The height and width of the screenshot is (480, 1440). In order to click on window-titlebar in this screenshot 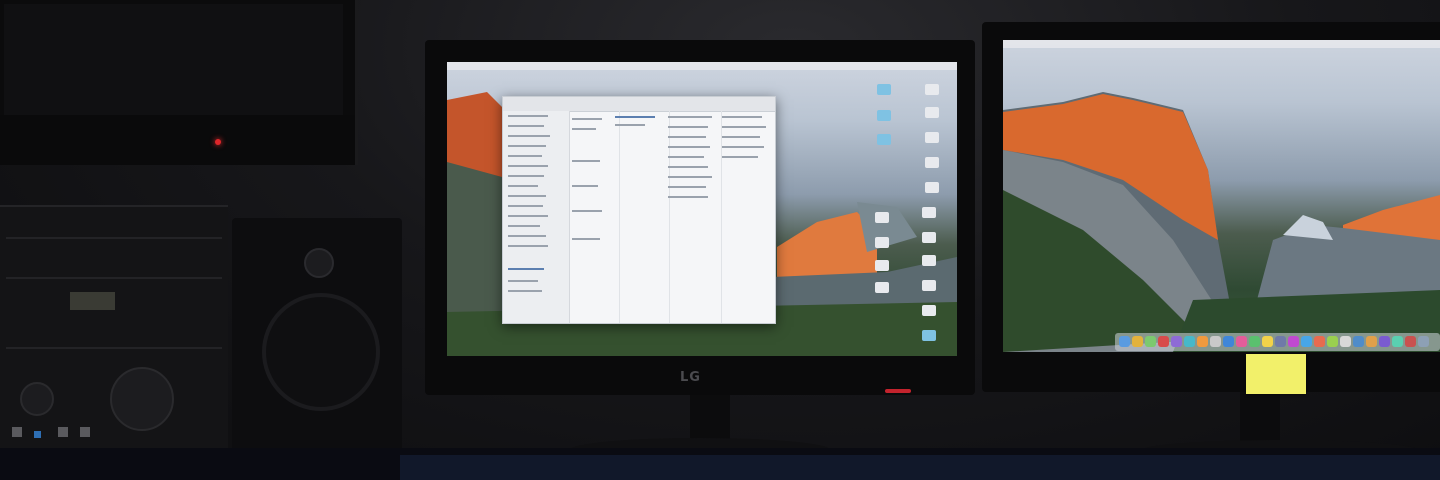, I will do `click(639, 104)`.